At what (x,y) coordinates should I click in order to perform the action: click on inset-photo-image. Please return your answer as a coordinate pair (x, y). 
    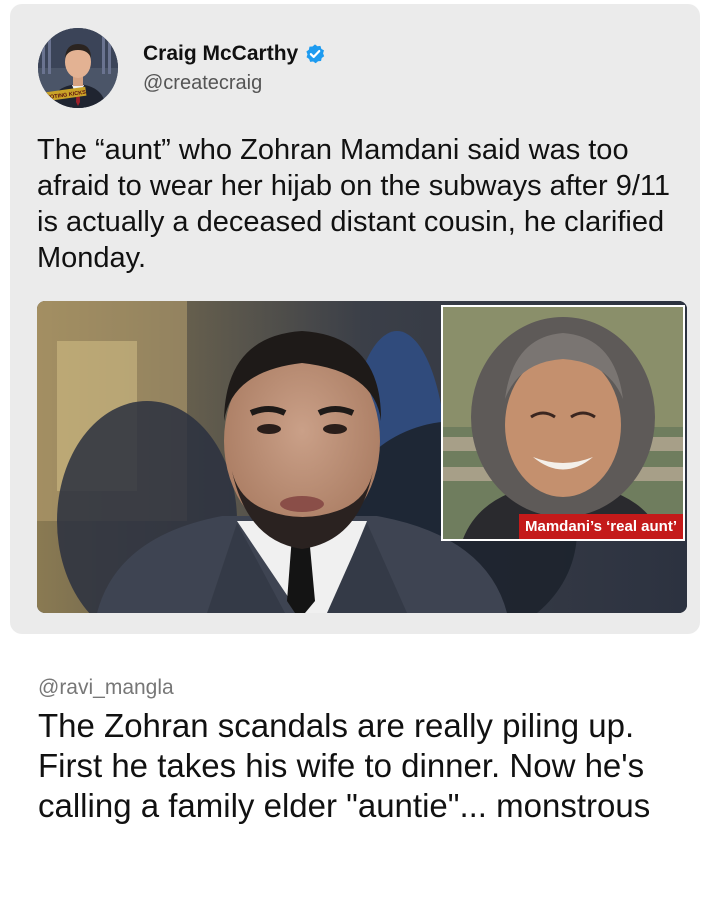
    Looking at the image, I should click on (563, 423).